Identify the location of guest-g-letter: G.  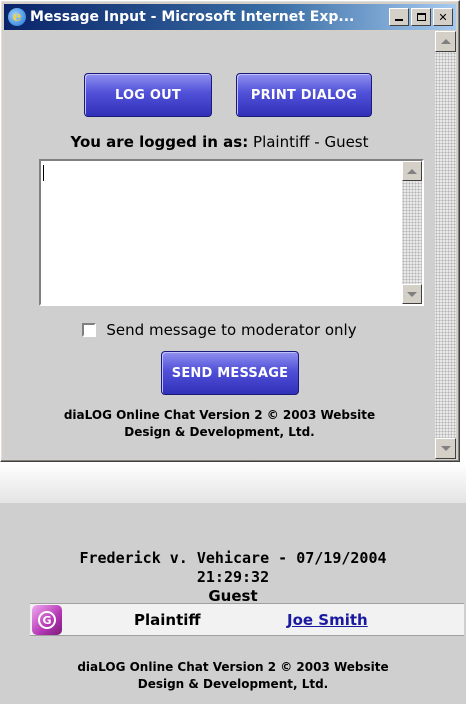
(47, 620).